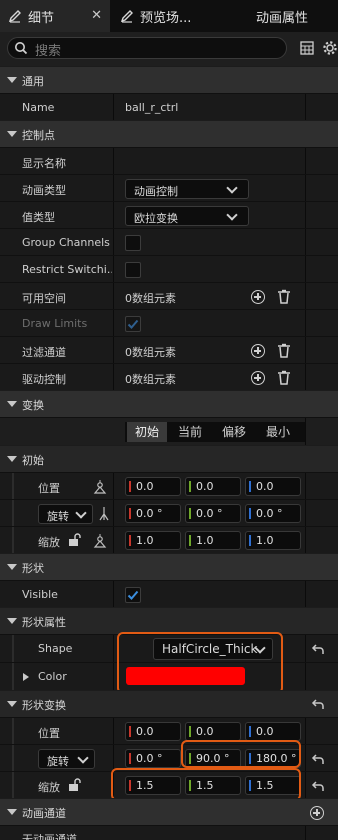 Image resolution: width=338 pixels, height=840 pixels. Describe the element at coordinates (153, 758) in the screenshot. I see `shape-rotation-x: 0.0 °` at that location.